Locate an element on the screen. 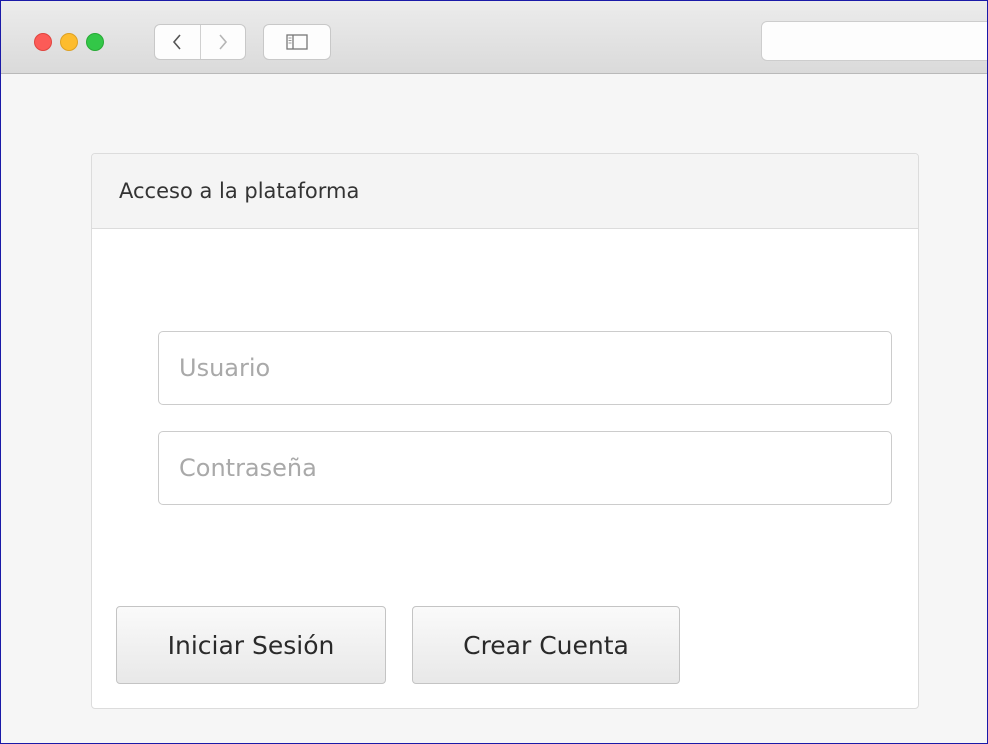 This screenshot has width=988, height=744. navigation-buttons is located at coordinates (200, 42).